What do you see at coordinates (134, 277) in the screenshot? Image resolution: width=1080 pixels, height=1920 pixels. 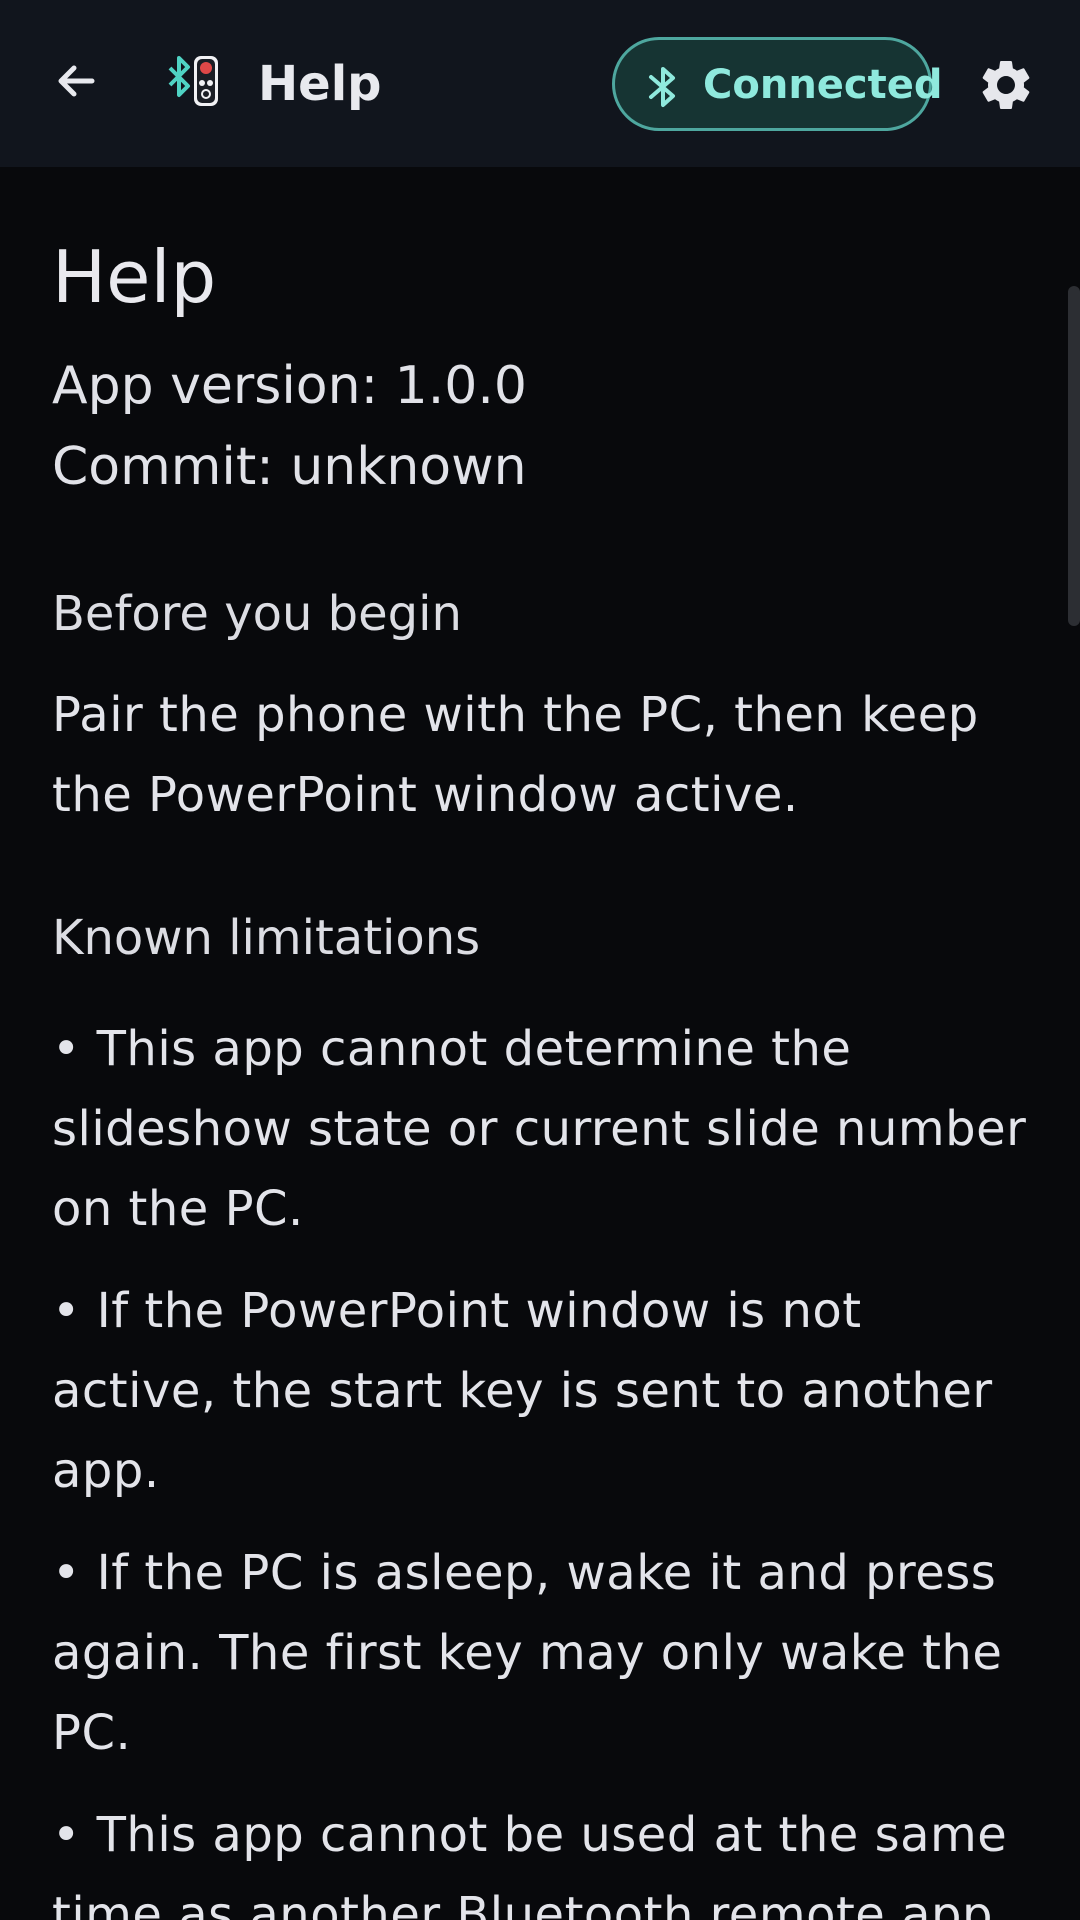 I see `page-title: Help` at bounding box center [134, 277].